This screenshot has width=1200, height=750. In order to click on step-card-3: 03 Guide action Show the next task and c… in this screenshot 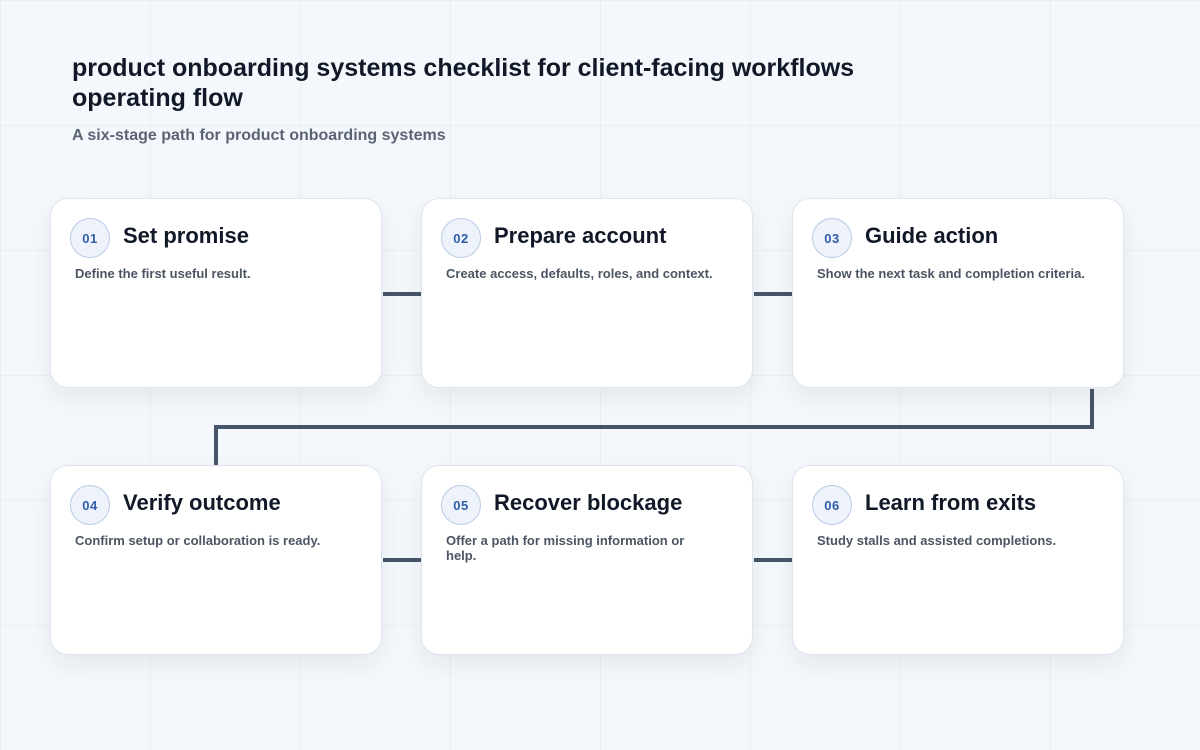, I will do `click(958, 293)`.